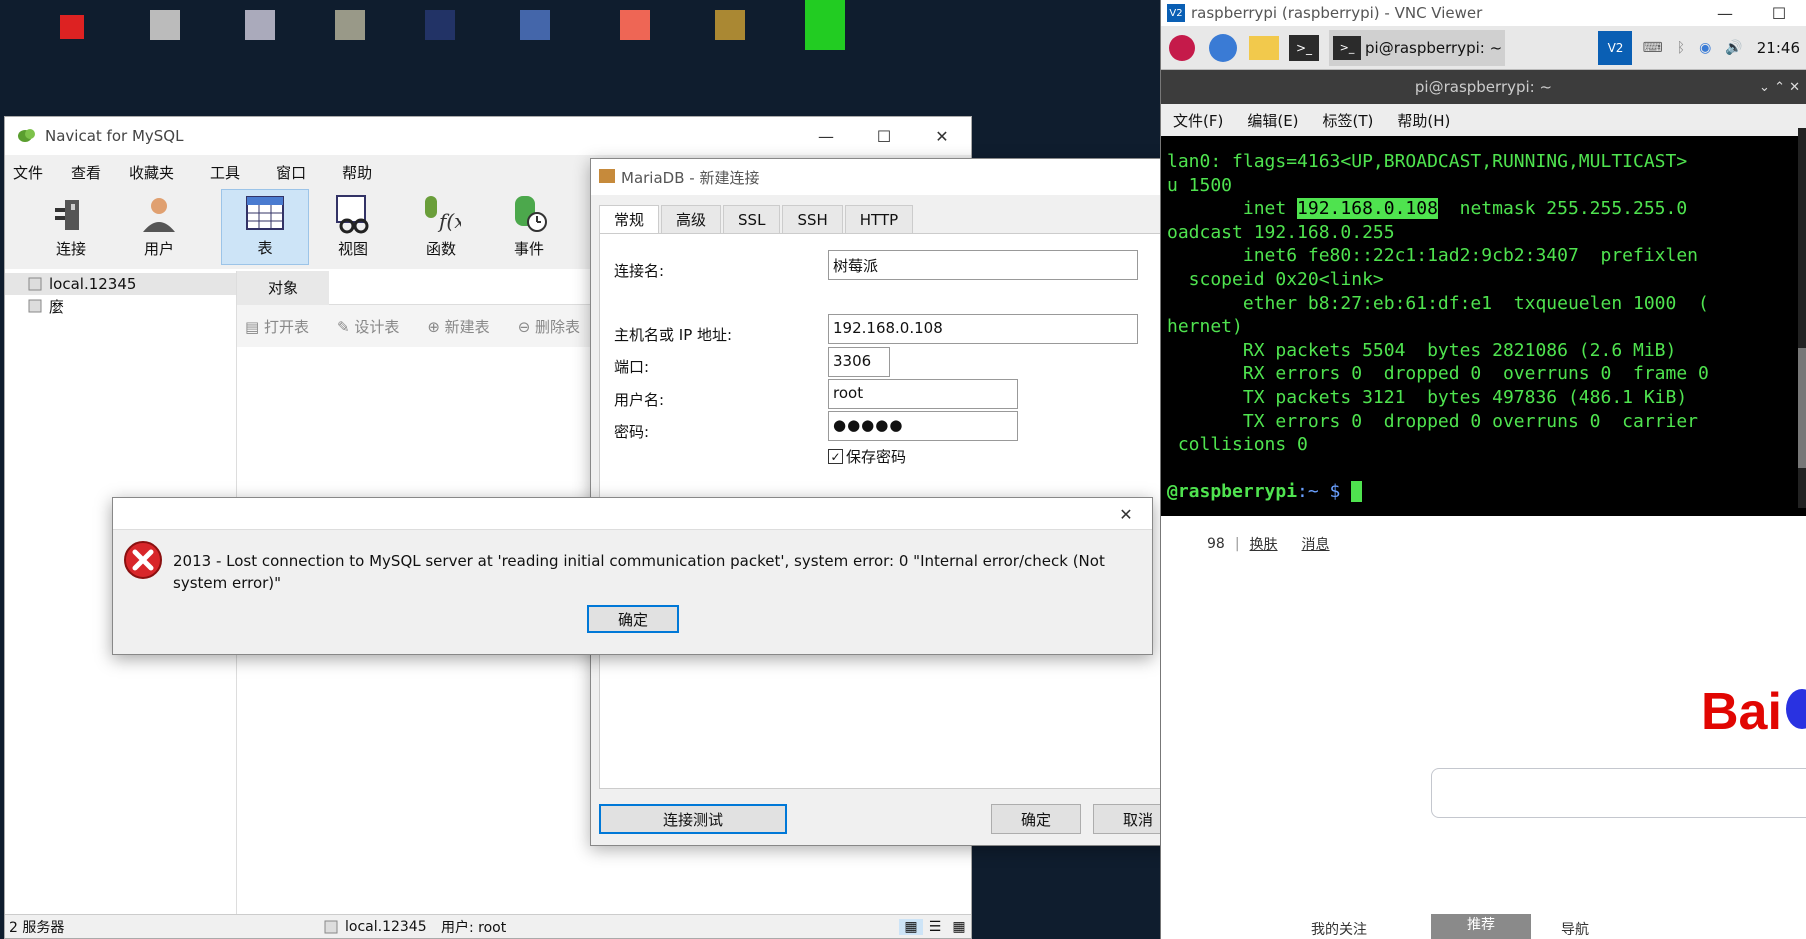 The image size is (1806, 939). I want to click on terminal-menu-help: 帮助(H), so click(1423, 120).